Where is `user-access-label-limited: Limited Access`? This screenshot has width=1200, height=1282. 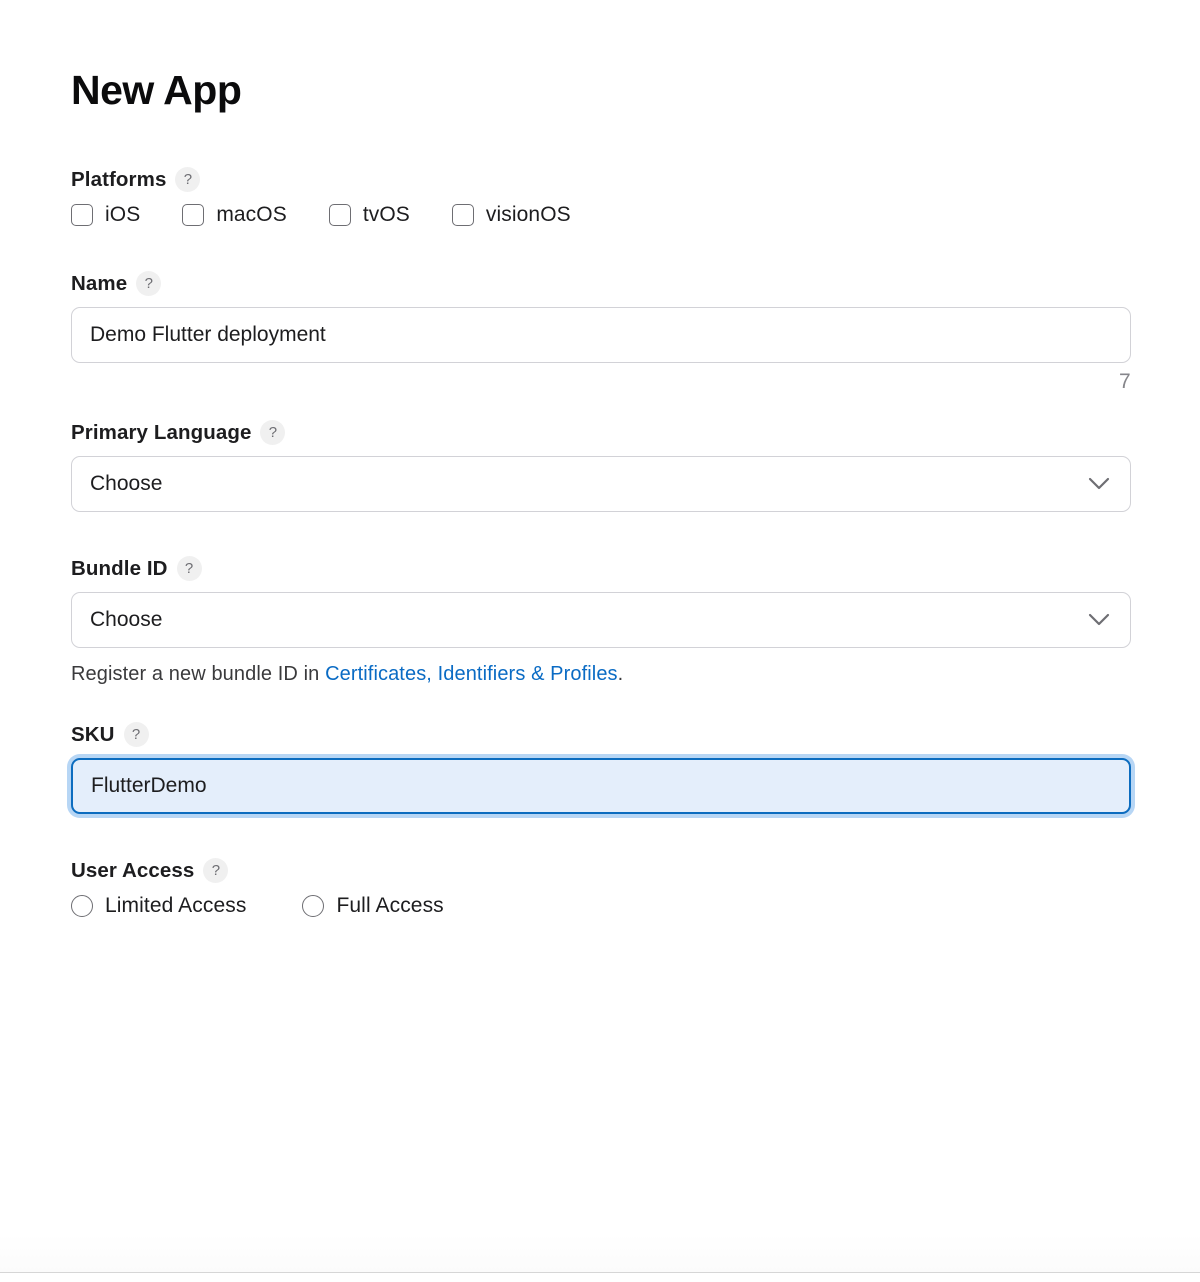
user-access-label-limited: Limited Access is located at coordinates (176, 905).